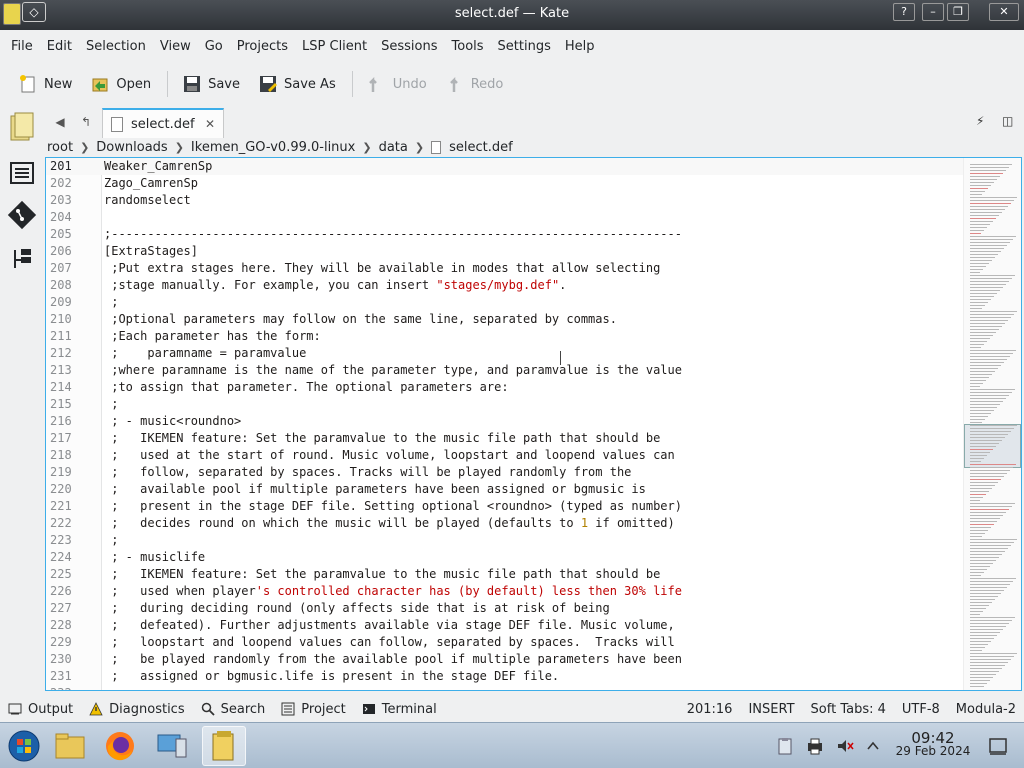 This screenshot has height=768, width=1024. What do you see at coordinates (904, 12) in the screenshot?
I see `help-icon: ?` at bounding box center [904, 12].